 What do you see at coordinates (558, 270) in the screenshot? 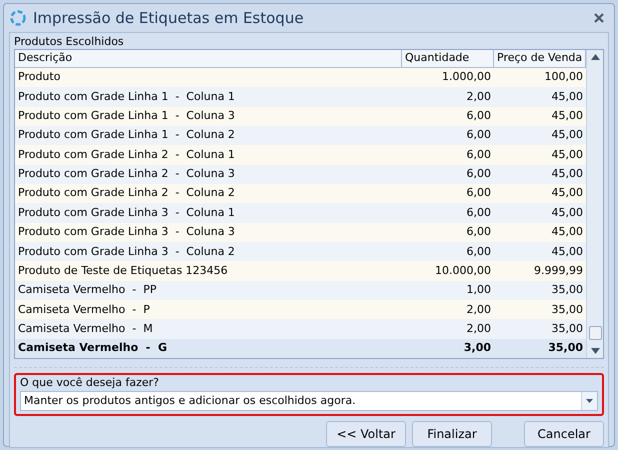
I see `table-cell-text: 9.999,99` at bounding box center [558, 270].